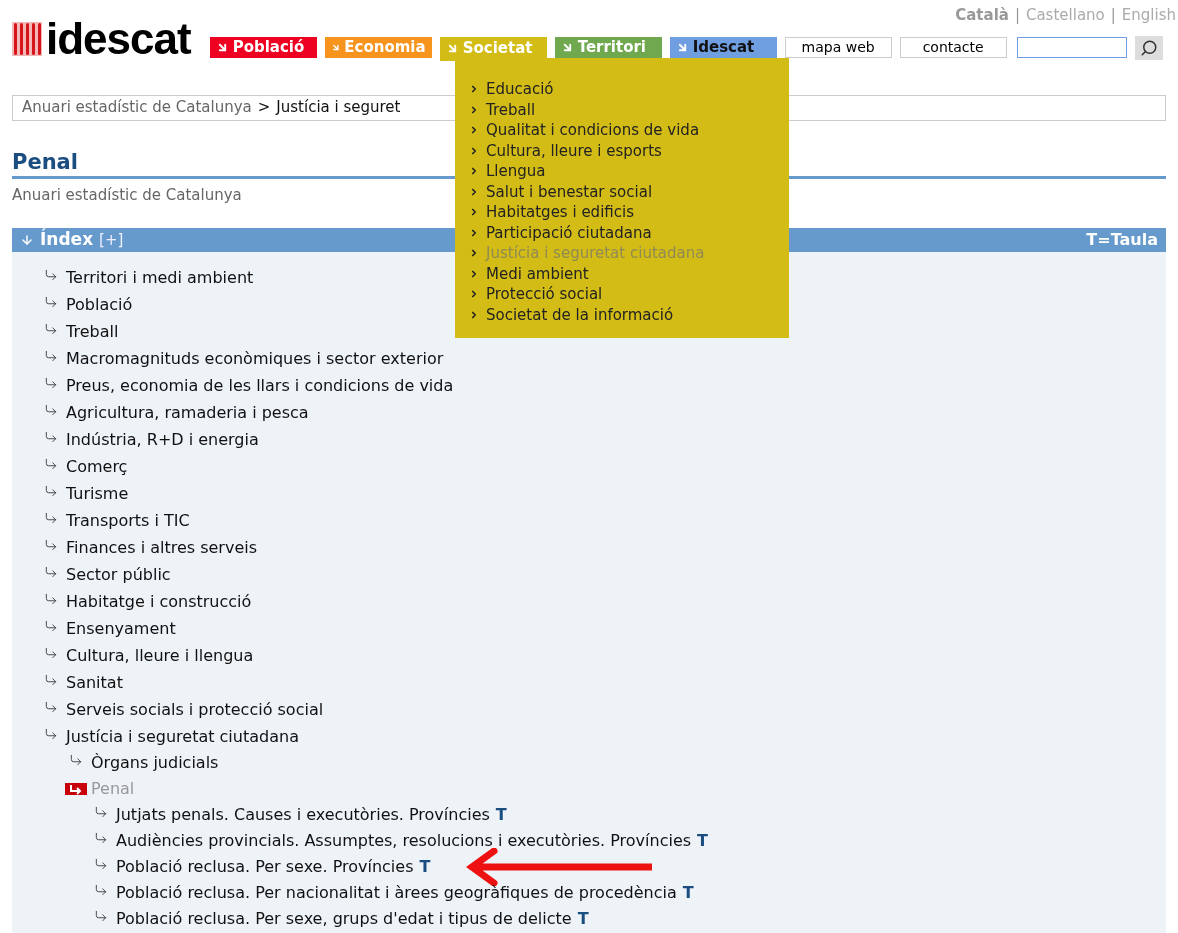 This screenshot has width=1178, height=933. I want to click on index-item-link: Sector públic, so click(118, 574).